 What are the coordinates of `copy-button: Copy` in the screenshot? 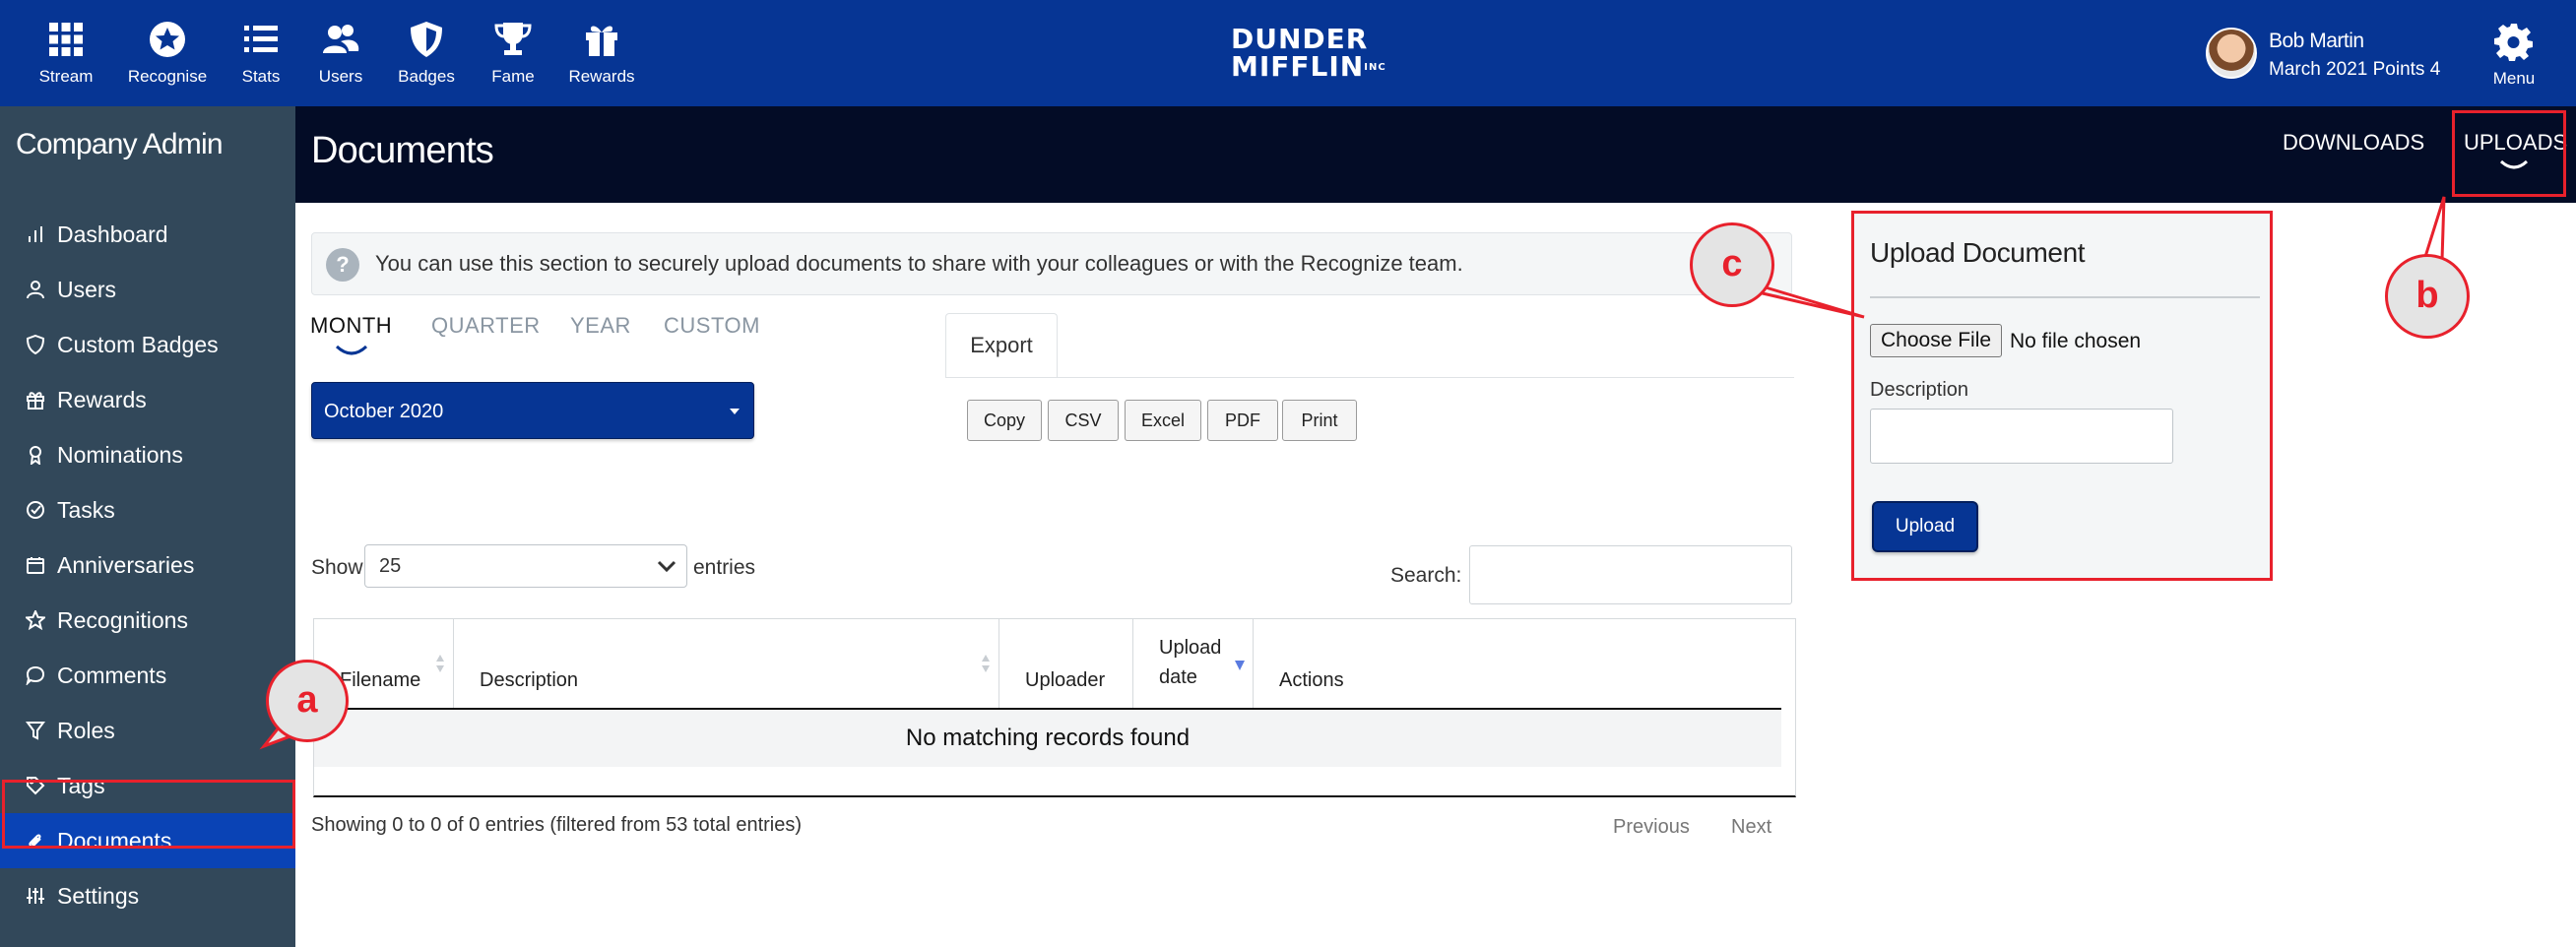 It's located at (1004, 420).